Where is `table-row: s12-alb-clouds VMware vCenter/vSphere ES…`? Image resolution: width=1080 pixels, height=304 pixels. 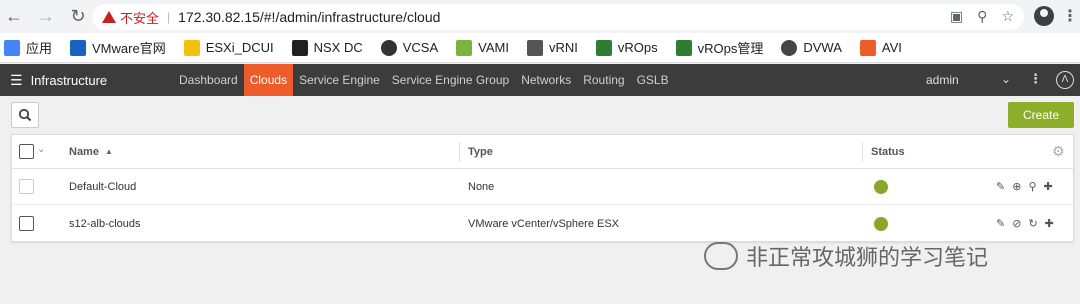 table-row: s12-alb-clouds VMware vCenter/vSphere ES… is located at coordinates (542, 224).